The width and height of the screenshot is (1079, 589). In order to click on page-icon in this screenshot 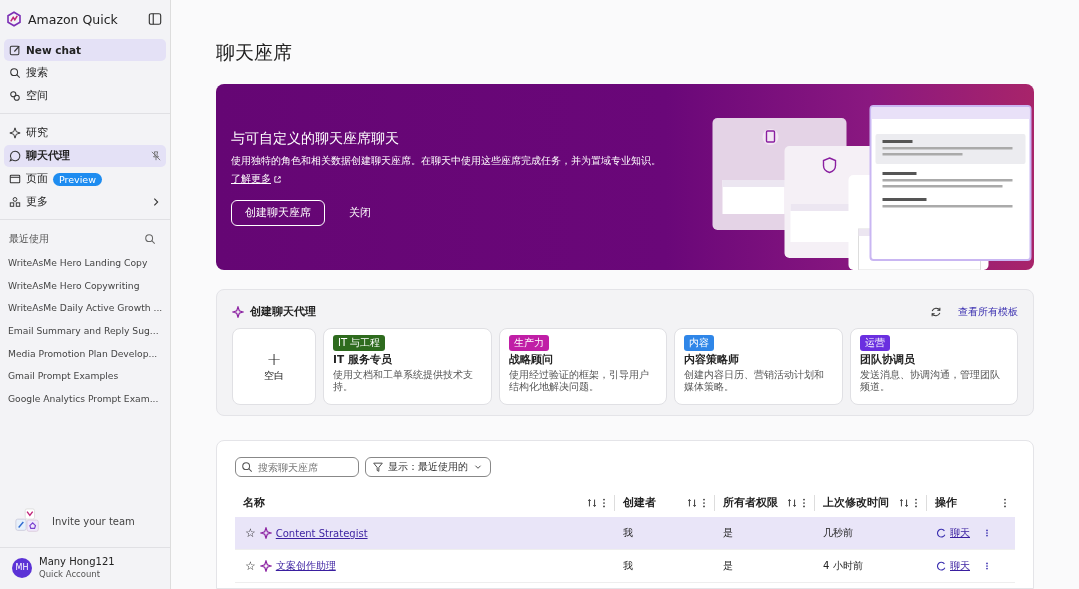, I will do `click(15, 179)`.